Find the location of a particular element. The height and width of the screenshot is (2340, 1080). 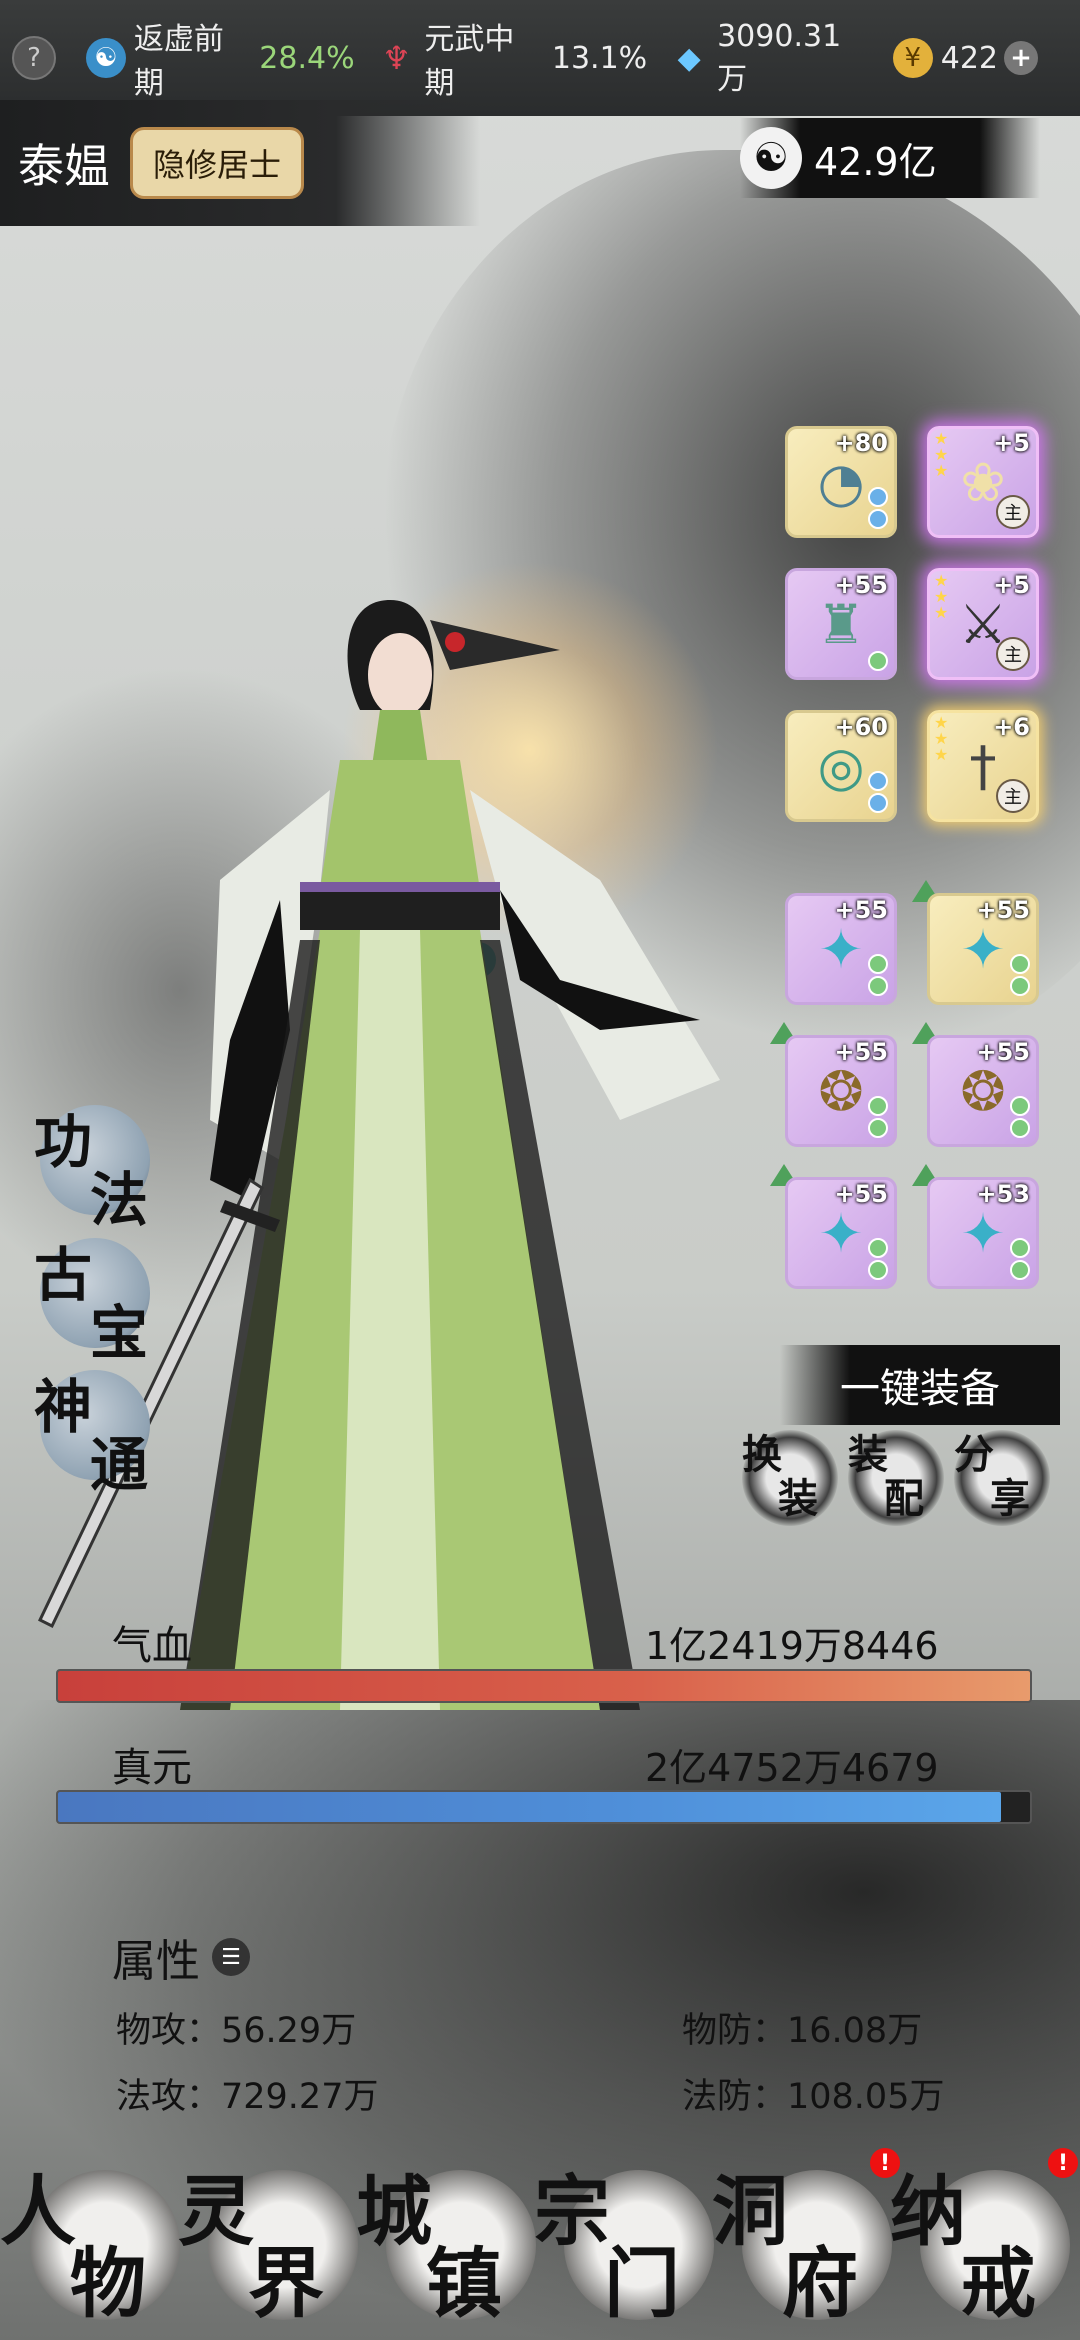

martial-icon: ♆ is located at coordinates (396, 58).